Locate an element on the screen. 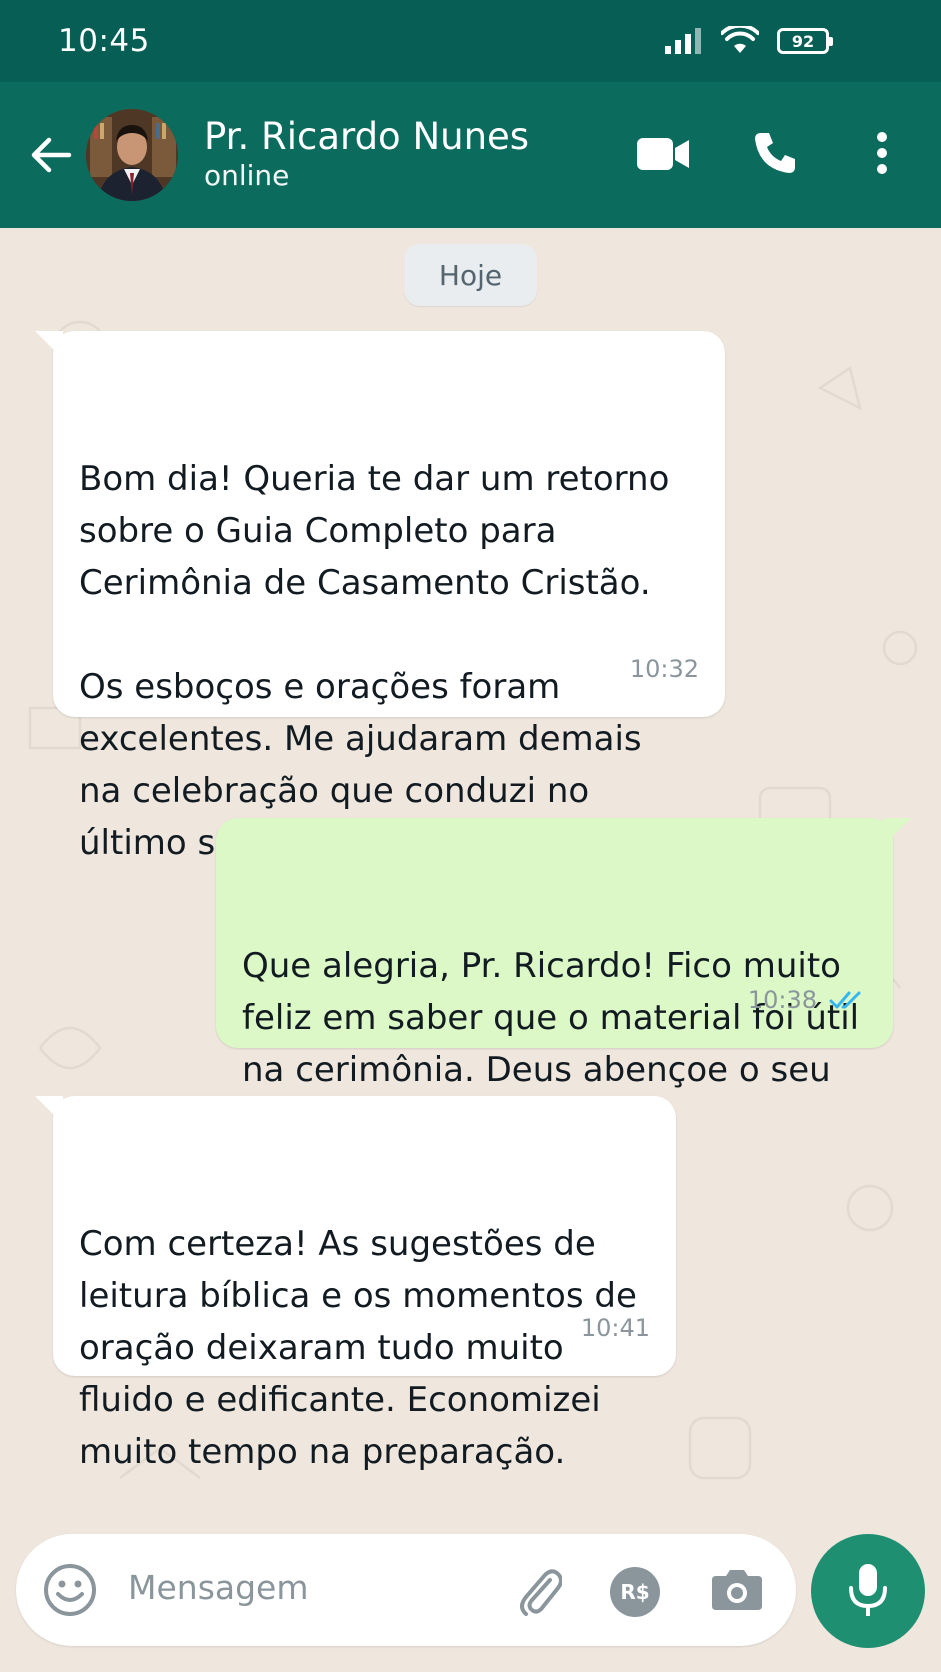  status-icons: 92 is located at coordinates (748, 41).